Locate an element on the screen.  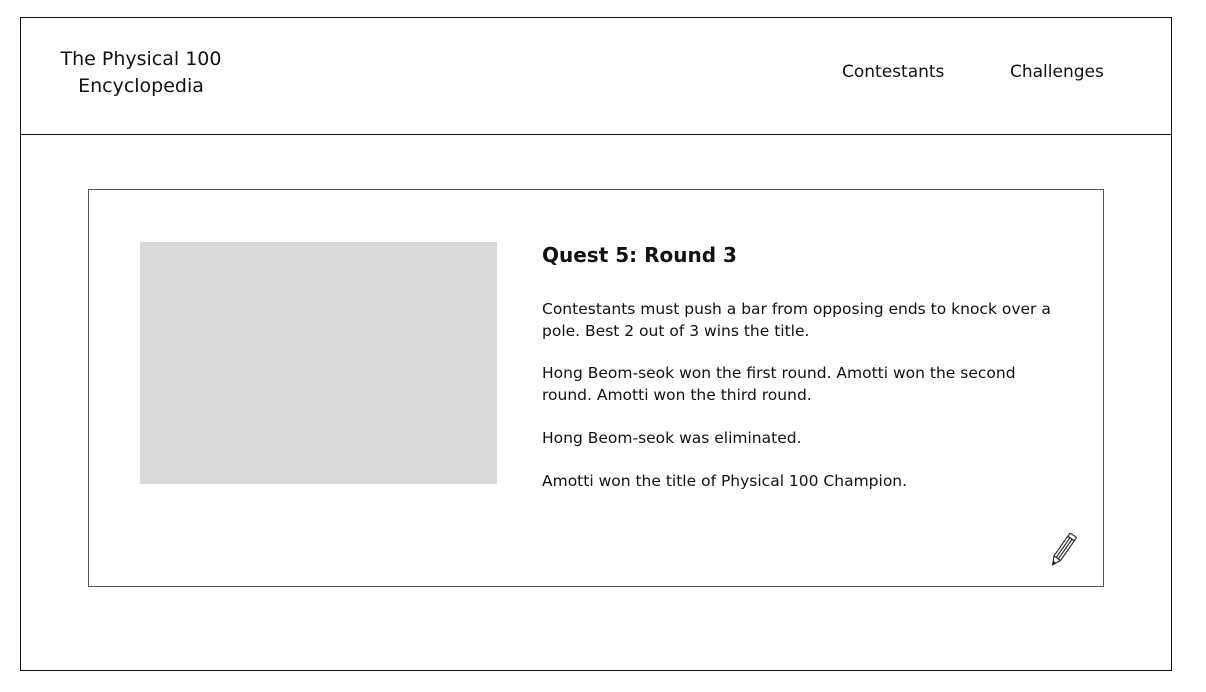
nav-contestants-link: Contestants is located at coordinates (893, 72).